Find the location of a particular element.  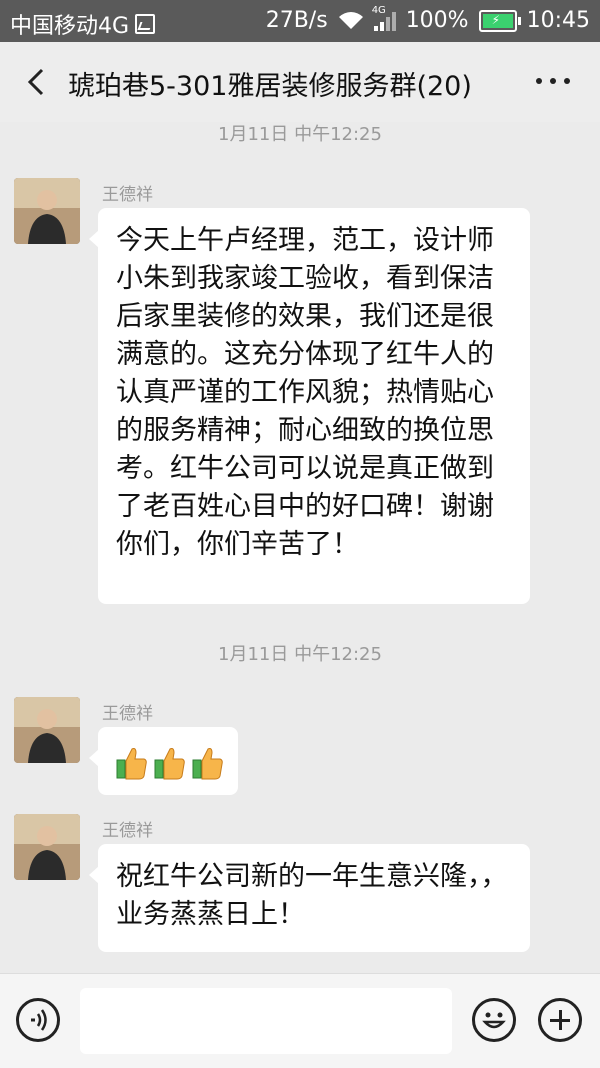

carrier-label: 中国移动4G is located at coordinates (70, 26).